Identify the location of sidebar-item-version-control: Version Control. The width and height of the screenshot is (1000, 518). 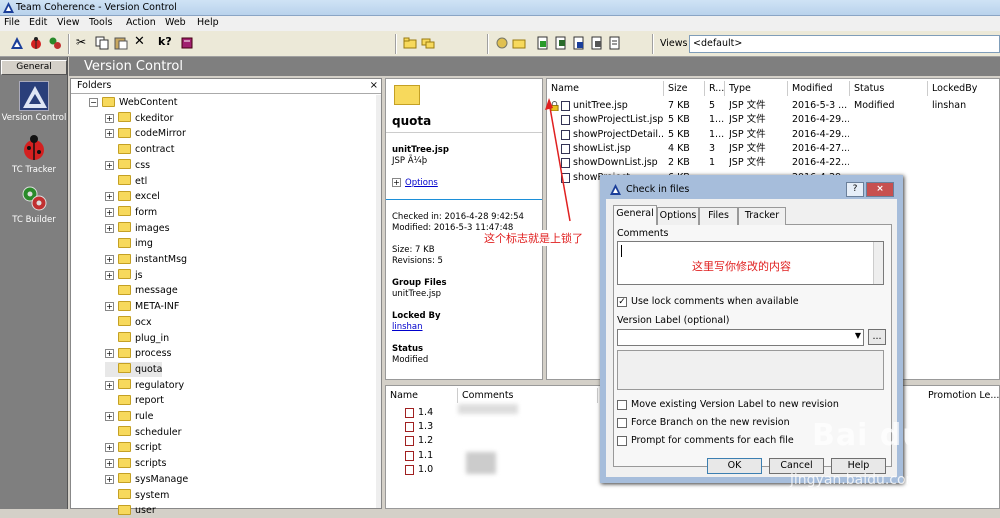
(34, 102).